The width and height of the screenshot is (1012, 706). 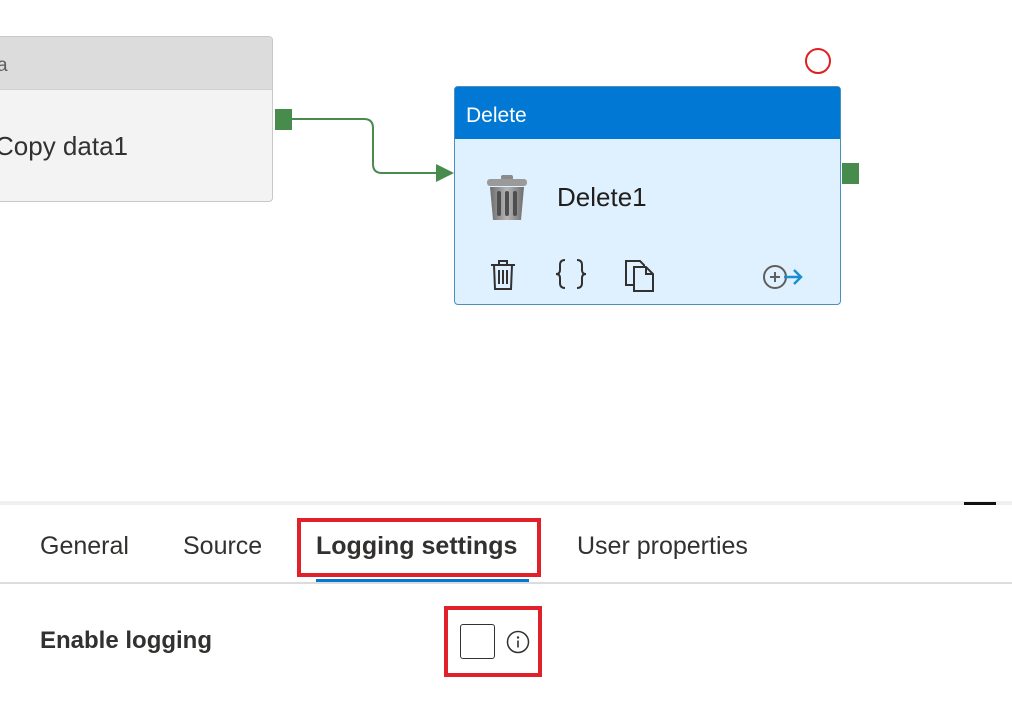 What do you see at coordinates (647, 195) in the screenshot?
I see `delete-activity: Delete Delete1` at bounding box center [647, 195].